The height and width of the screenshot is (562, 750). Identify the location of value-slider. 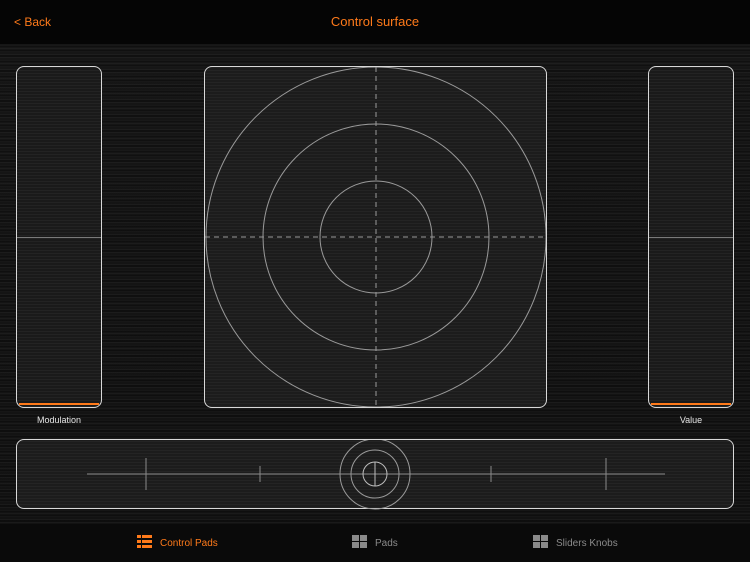
(691, 237).